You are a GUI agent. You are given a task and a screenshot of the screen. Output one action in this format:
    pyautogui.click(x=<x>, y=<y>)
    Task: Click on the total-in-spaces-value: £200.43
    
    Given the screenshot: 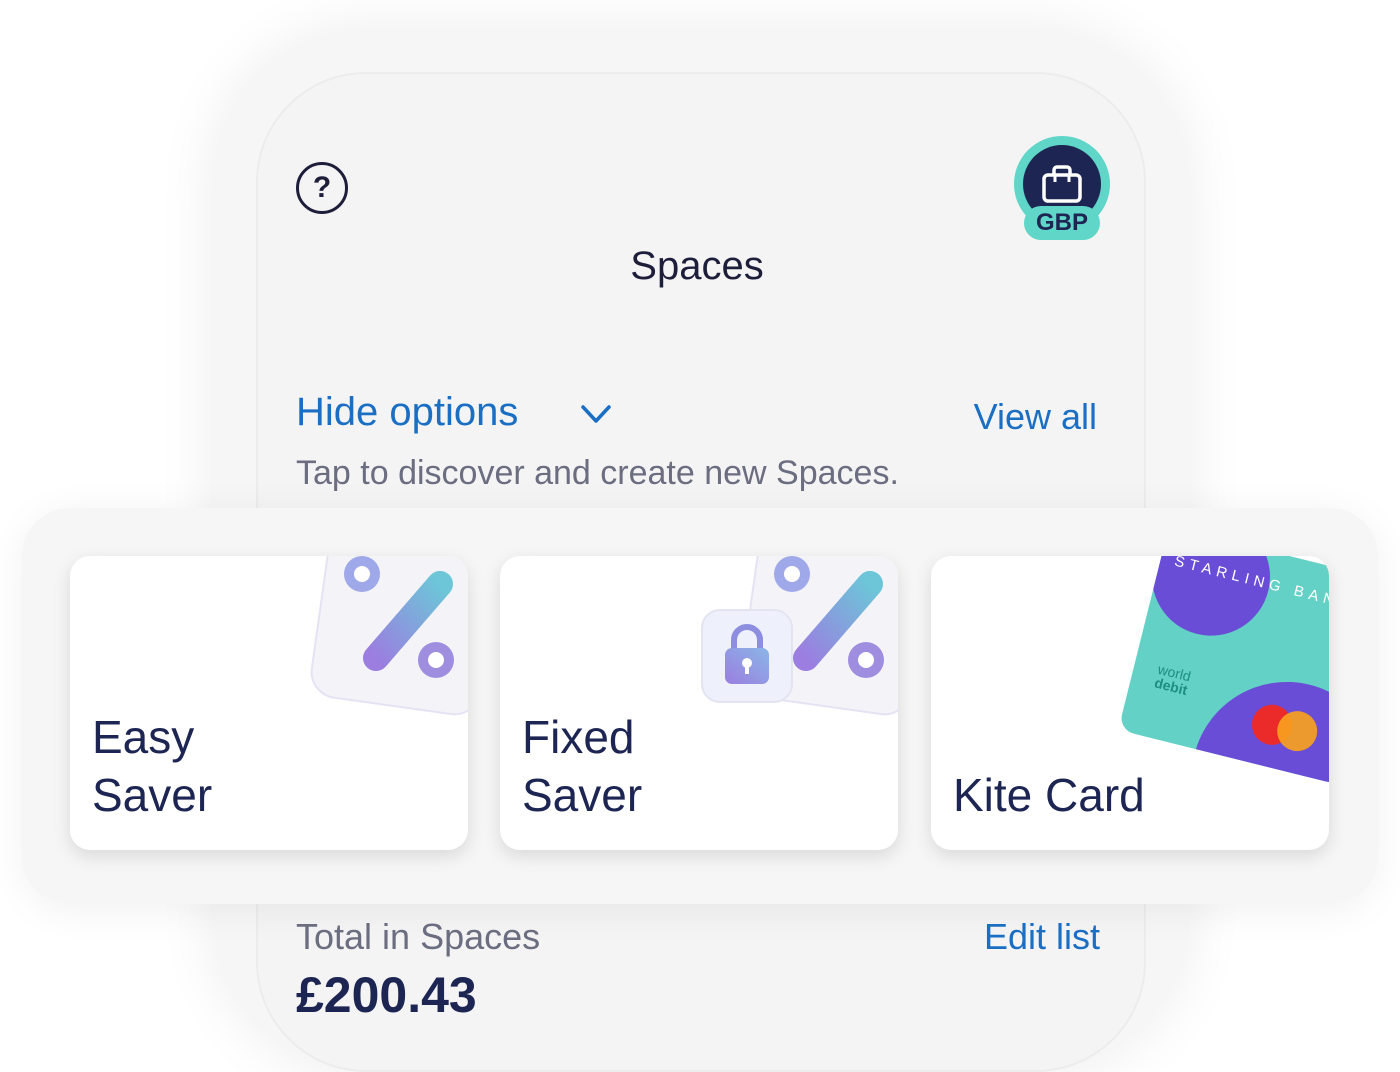 What is the action you would take?
    pyautogui.click(x=386, y=995)
    